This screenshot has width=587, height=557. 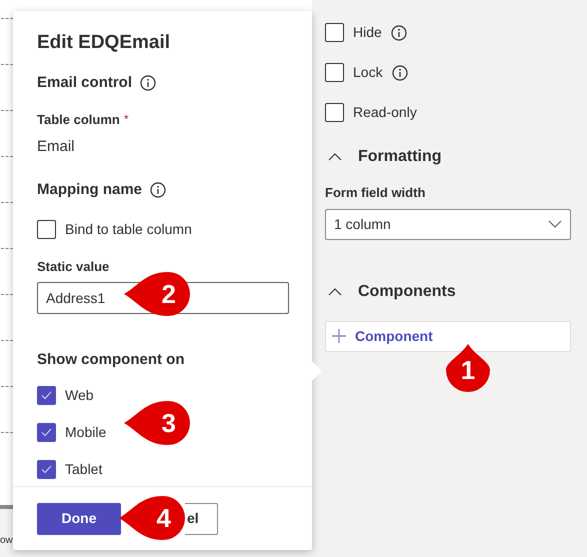 I want to click on done-button: Done, so click(x=79, y=518).